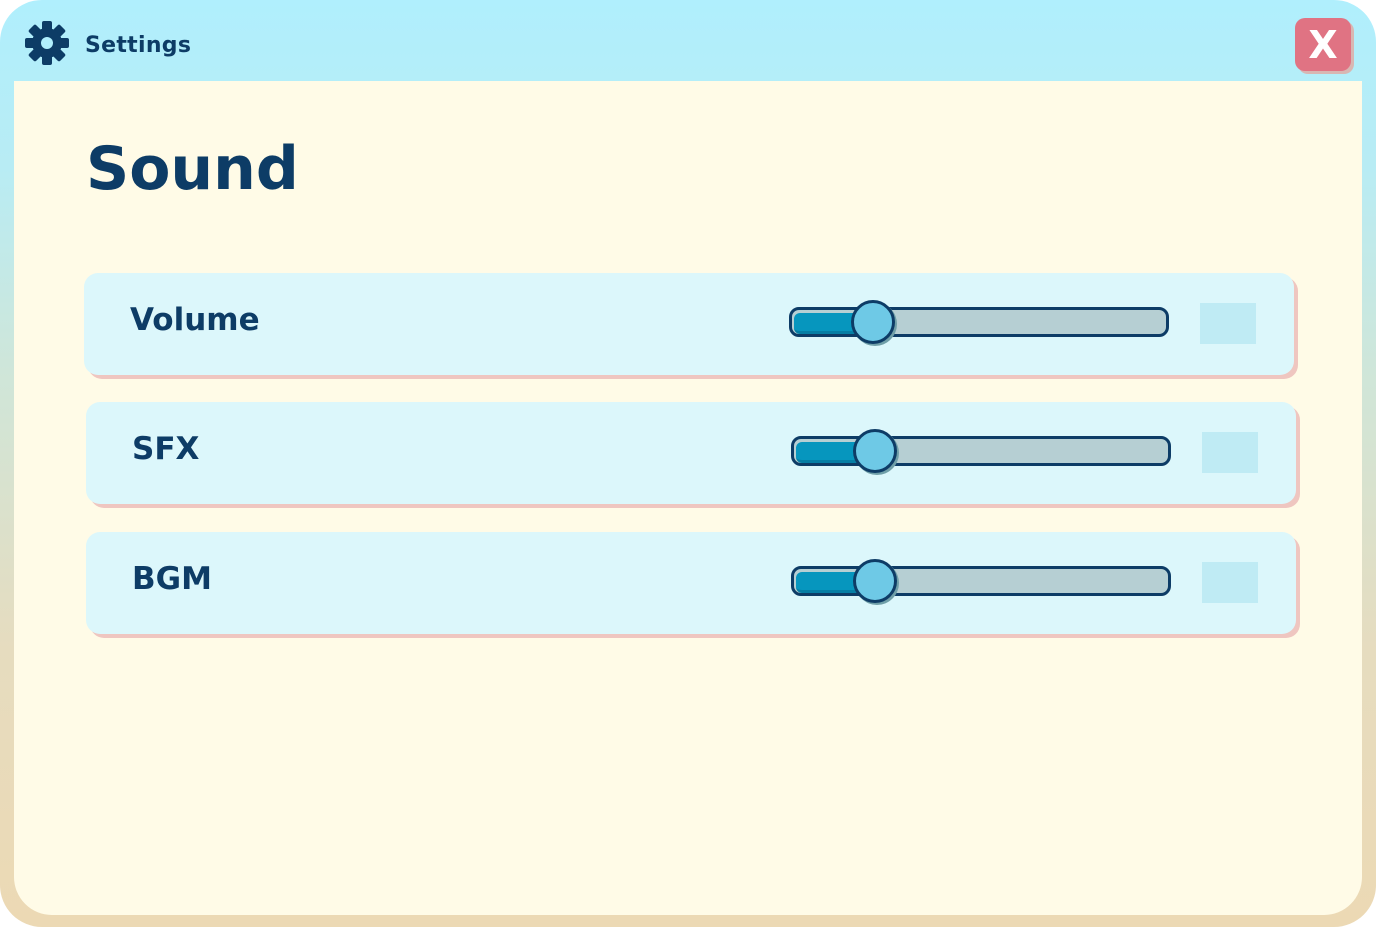 The image size is (1376, 927). I want to click on window-title: Settings, so click(138, 45).